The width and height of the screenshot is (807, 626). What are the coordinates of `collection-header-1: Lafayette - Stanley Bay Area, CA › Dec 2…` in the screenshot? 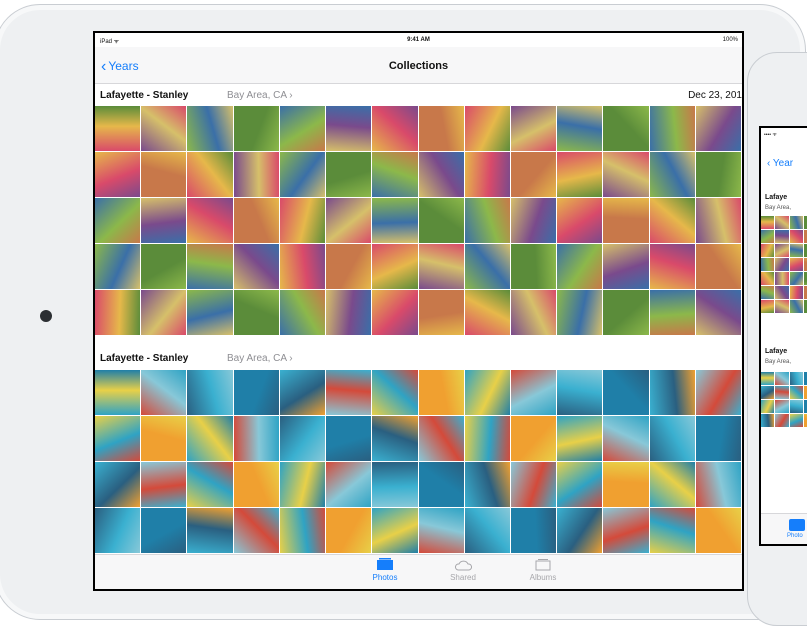 It's located at (418, 95).